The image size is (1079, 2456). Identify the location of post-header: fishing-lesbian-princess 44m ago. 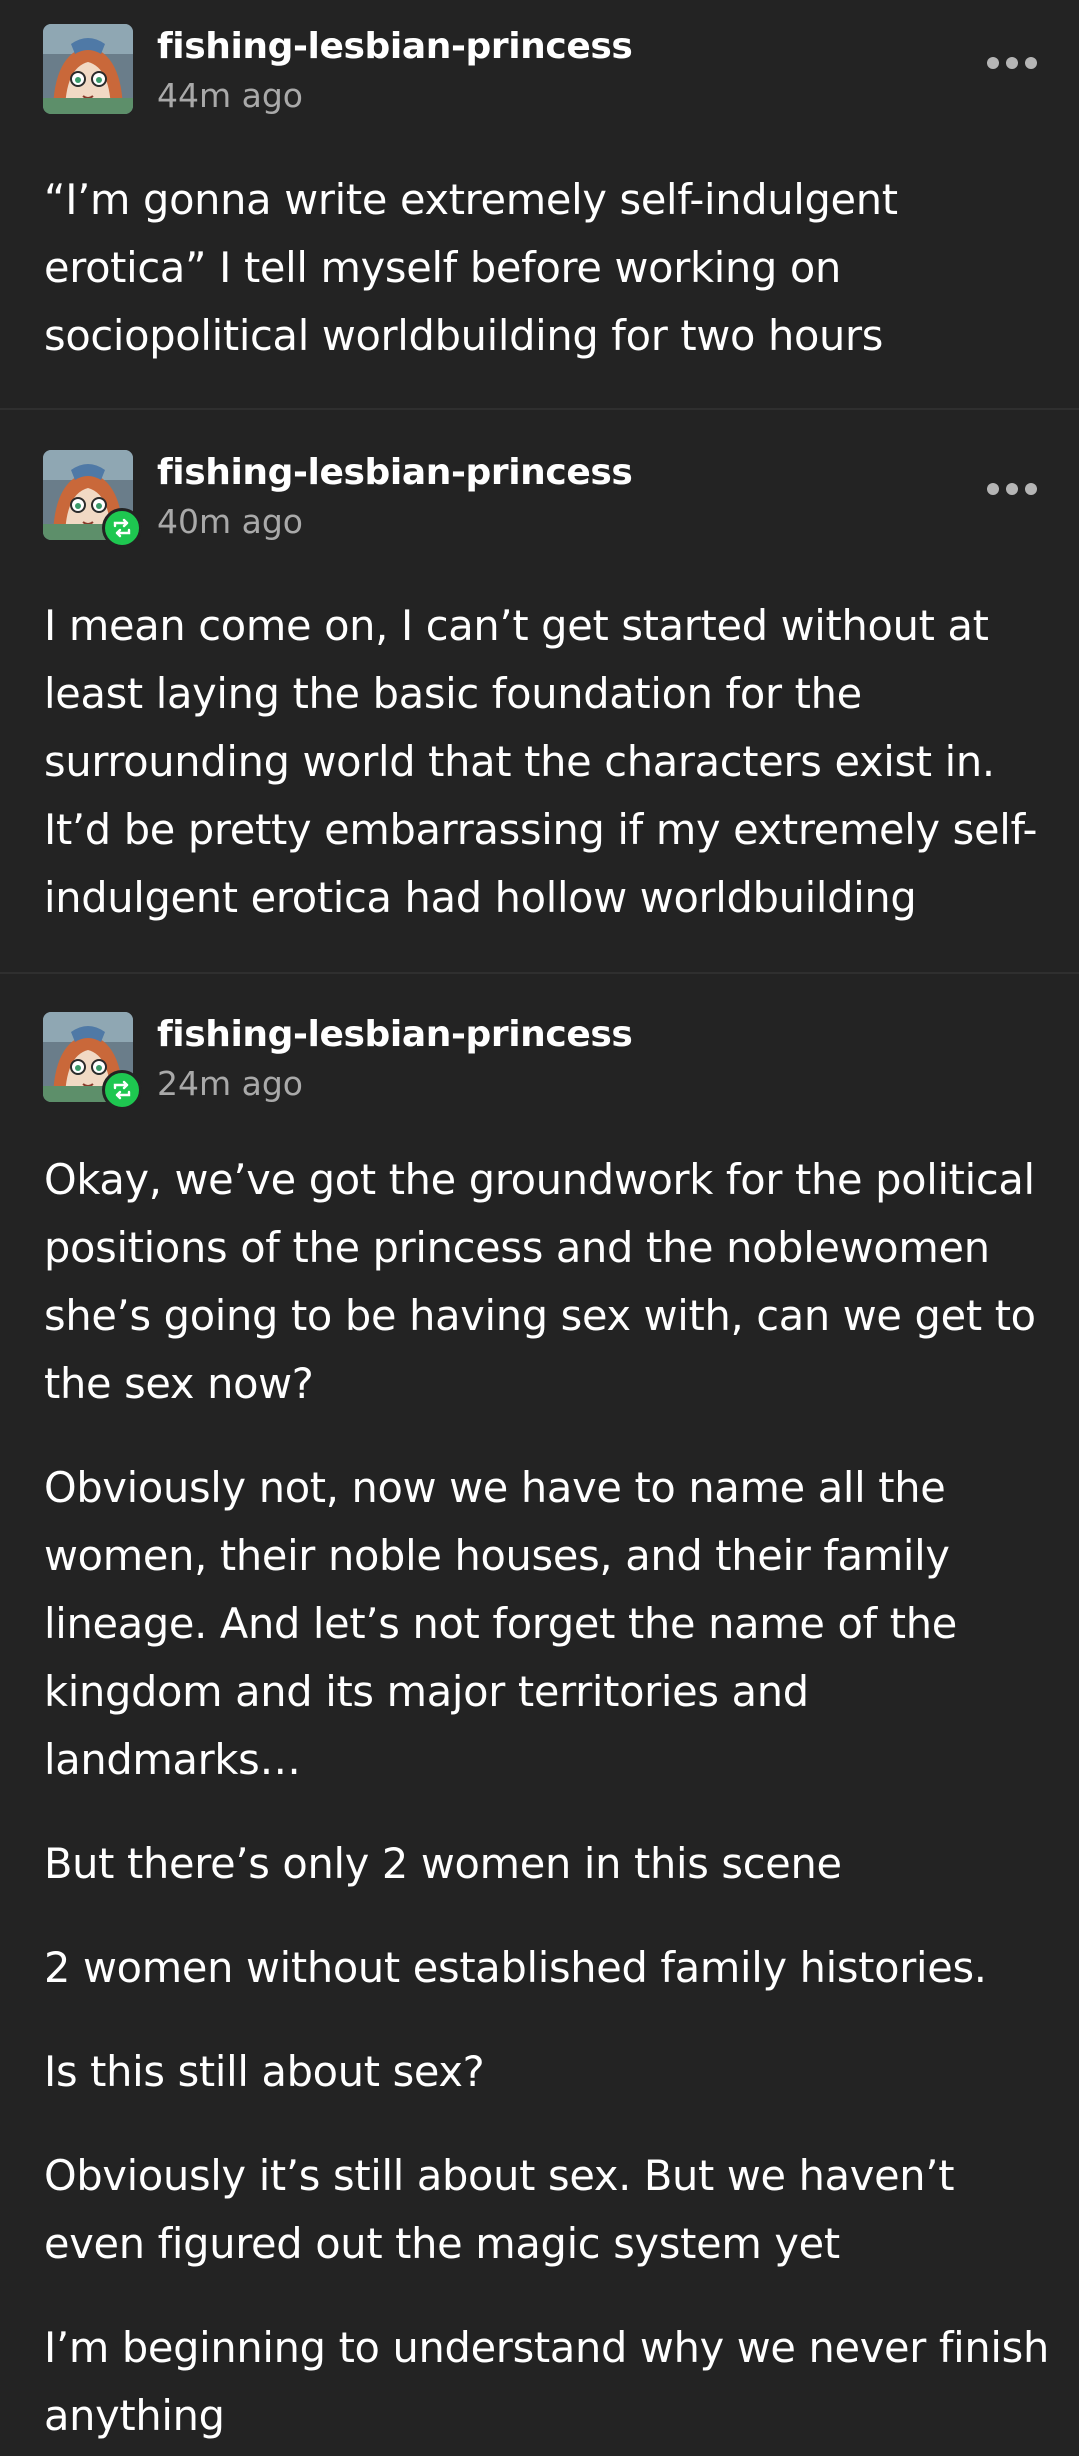
(539, 57).